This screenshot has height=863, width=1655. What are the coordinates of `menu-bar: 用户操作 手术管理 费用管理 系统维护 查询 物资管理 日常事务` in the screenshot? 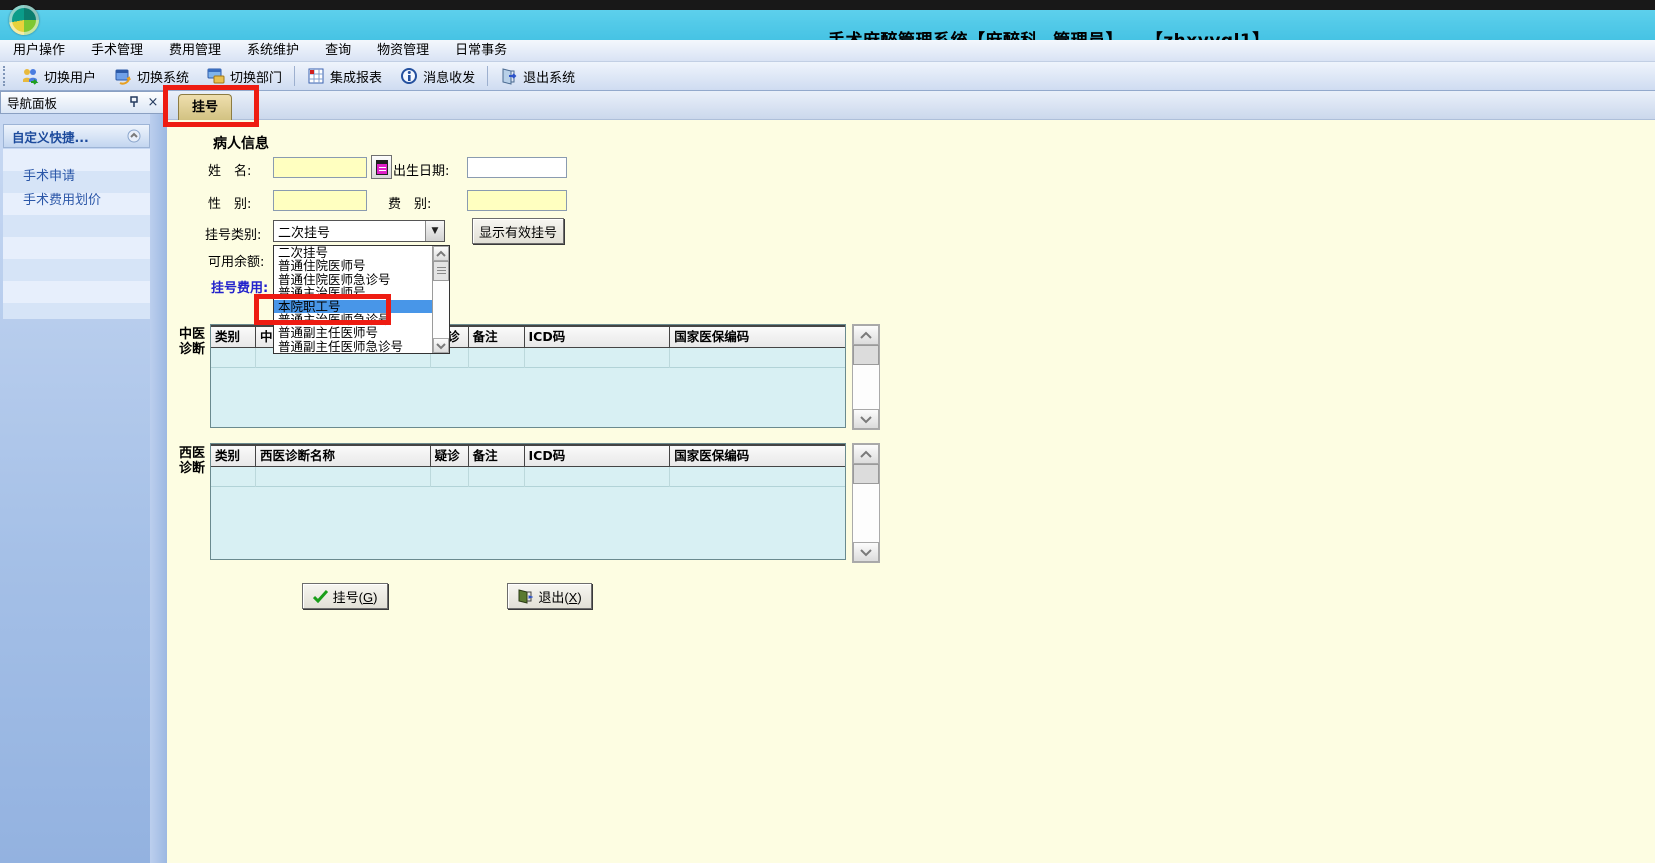 It's located at (827, 51).